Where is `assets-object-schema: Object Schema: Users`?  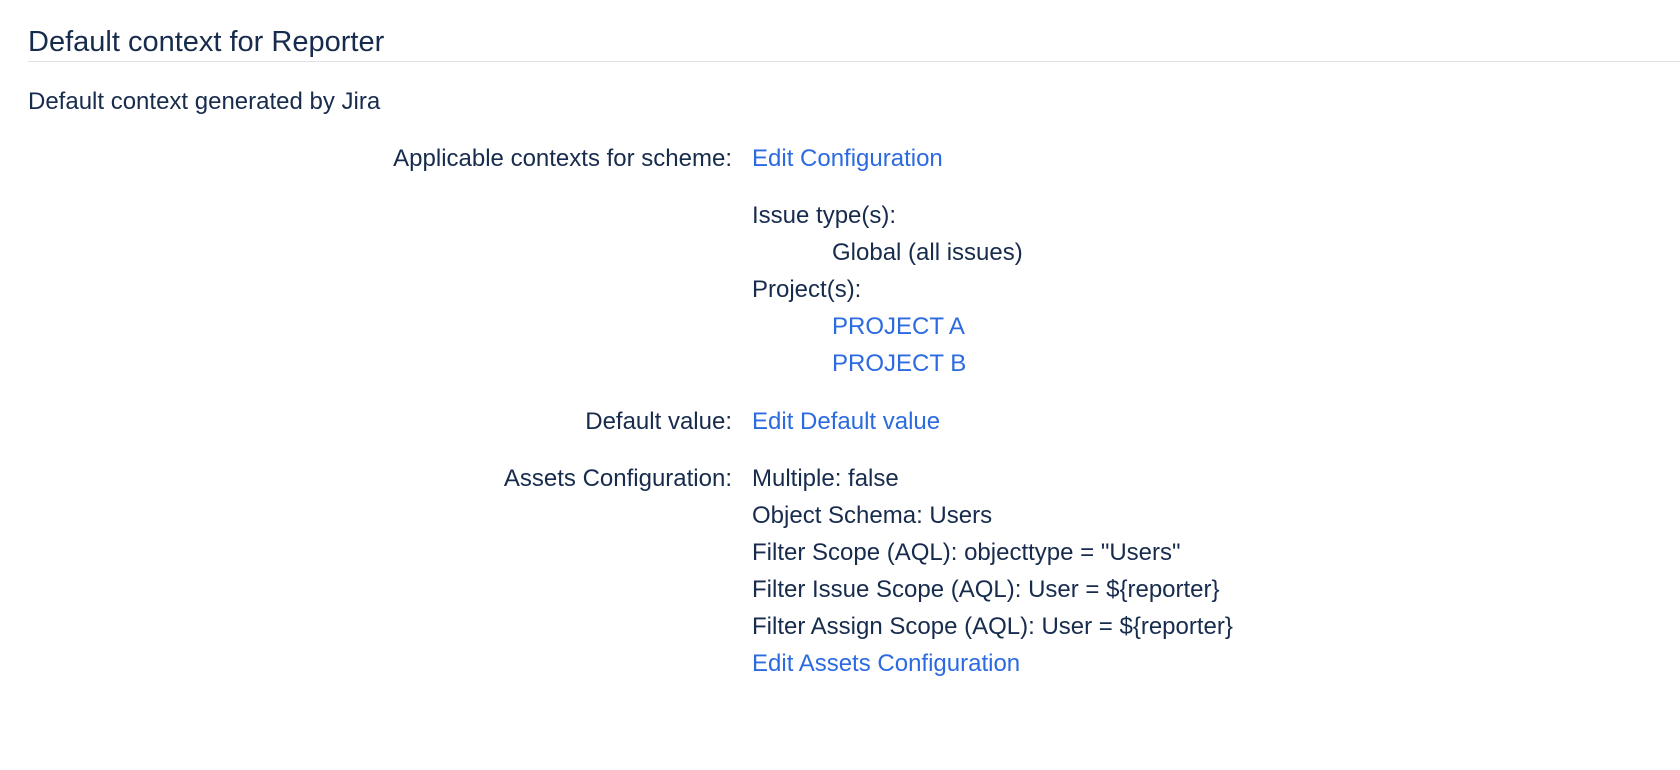
assets-object-schema: Object Schema: Users is located at coordinates (872, 515).